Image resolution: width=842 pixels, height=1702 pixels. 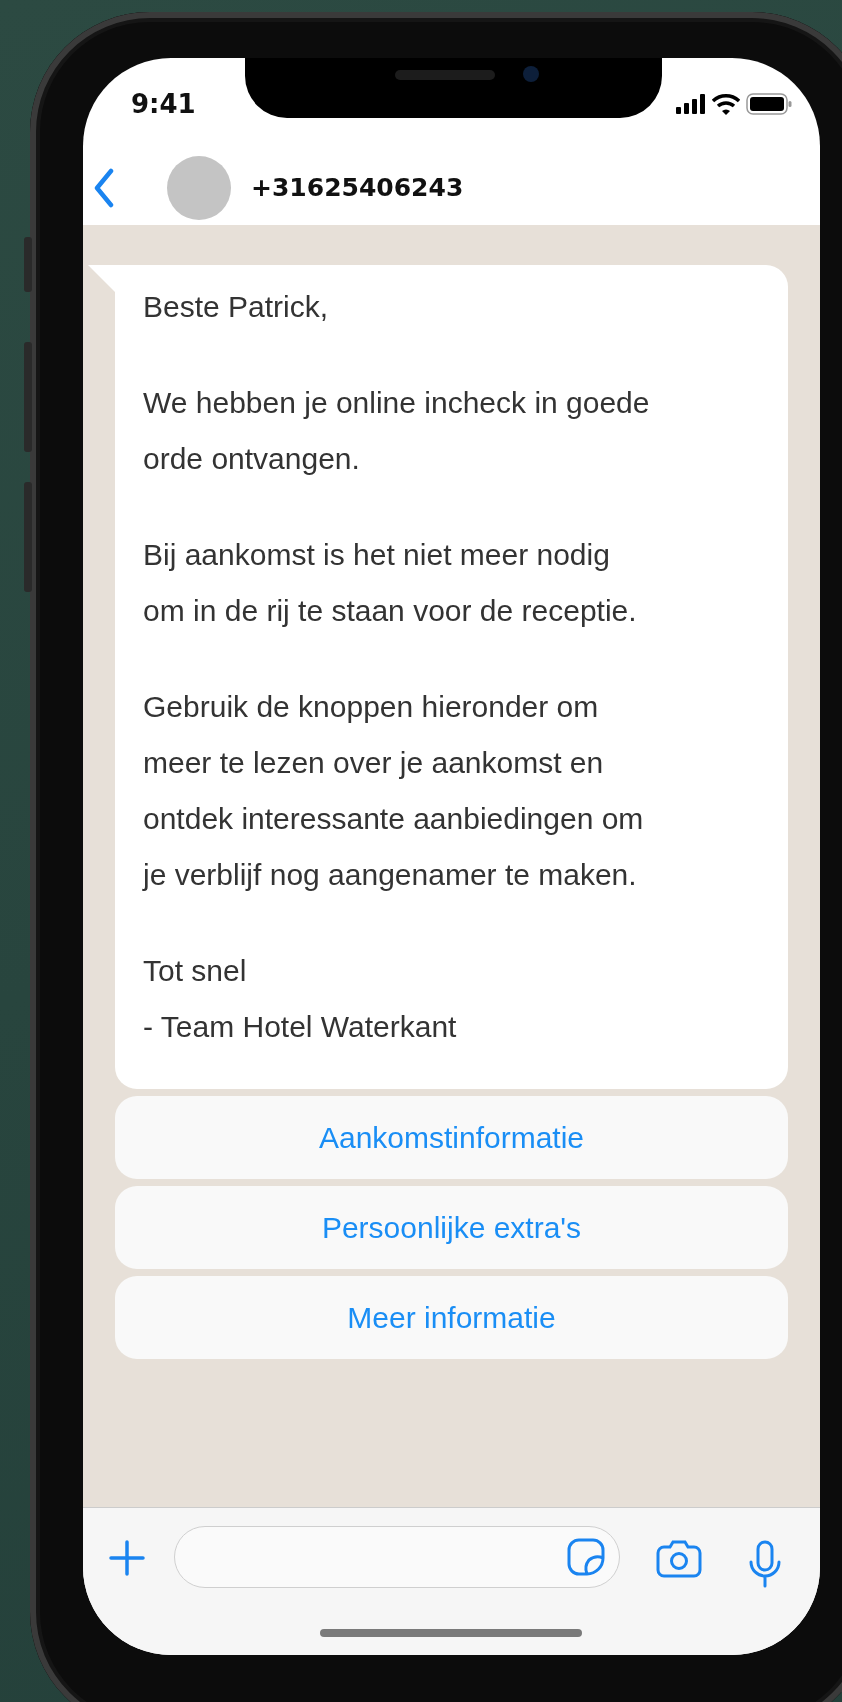 I want to click on message-paragraph: We hebben je online incheck in goede orde ontvangen., so click(x=397, y=431).